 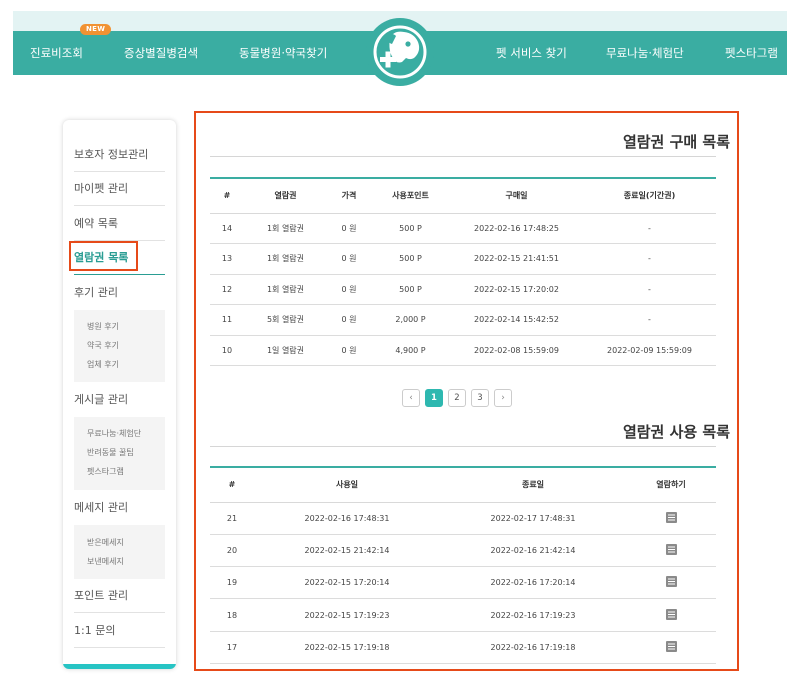 What do you see at coordinates (71, 49) in the screenshot?
I see `nav-cost-lookup: 진료비조회 NEW` at bounding box center [71, 49].